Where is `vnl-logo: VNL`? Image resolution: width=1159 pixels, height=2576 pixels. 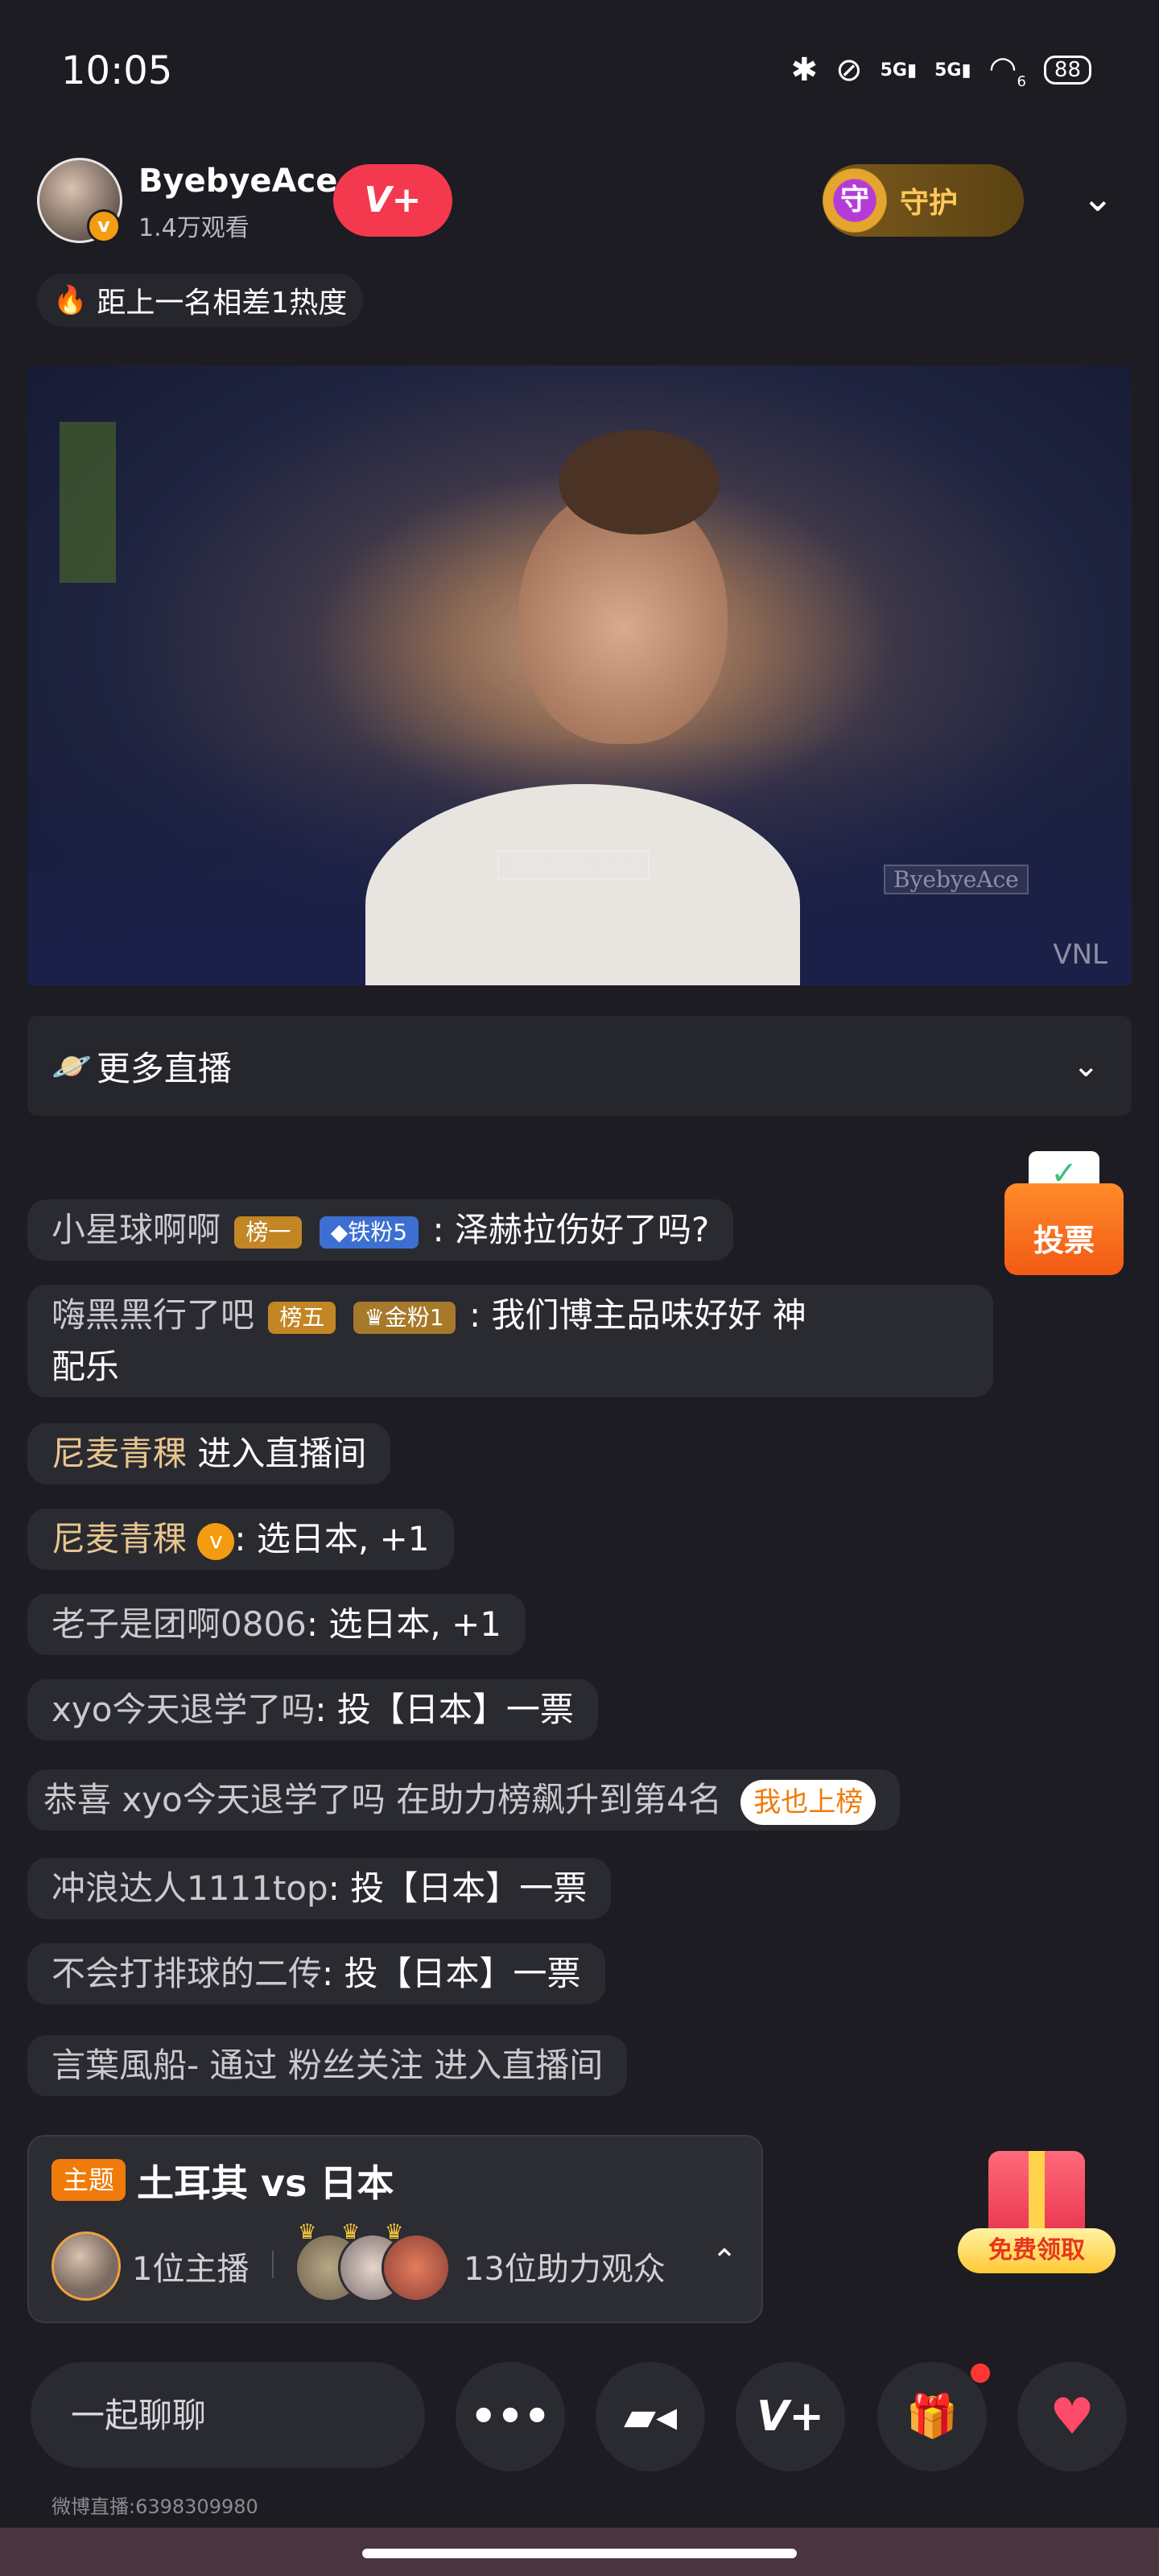 vnl-logo: VNL is located at coordinates (1080, 955).